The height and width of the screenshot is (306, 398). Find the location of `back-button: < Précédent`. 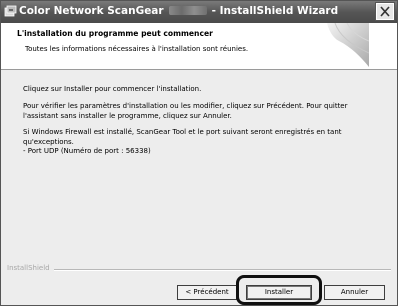

back-button: < Précédent is located at coordinates (207, 292).